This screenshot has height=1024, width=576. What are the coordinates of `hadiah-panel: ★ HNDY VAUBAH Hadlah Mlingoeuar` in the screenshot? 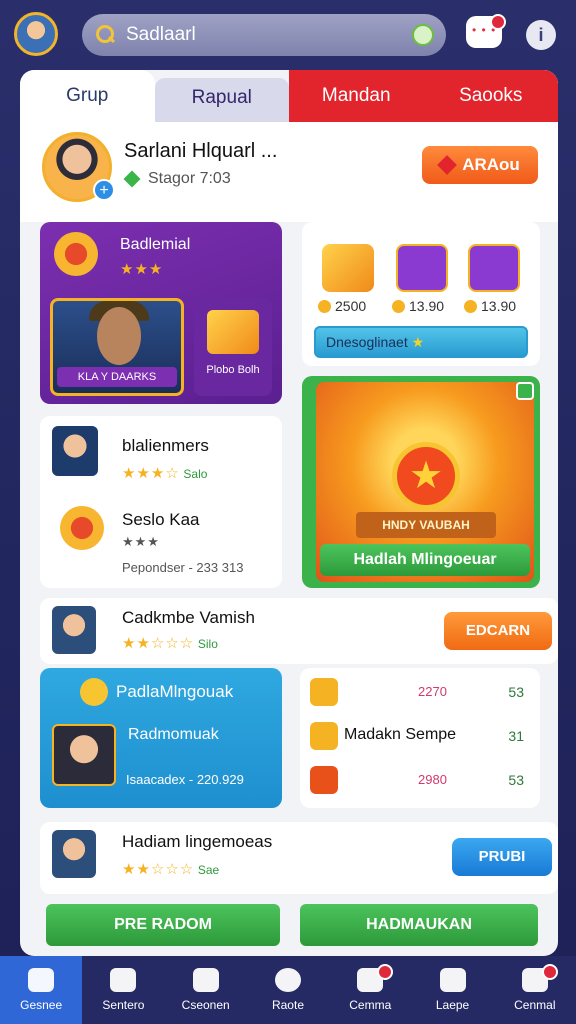 It's located at (421, 482).